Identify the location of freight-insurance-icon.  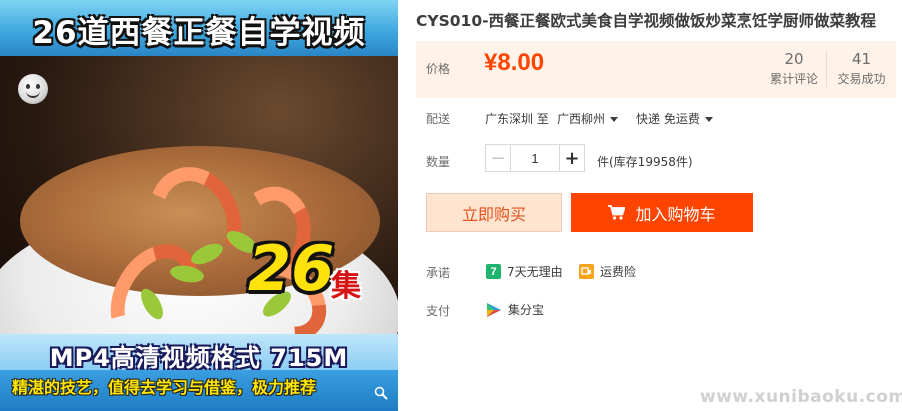
(586, 271).